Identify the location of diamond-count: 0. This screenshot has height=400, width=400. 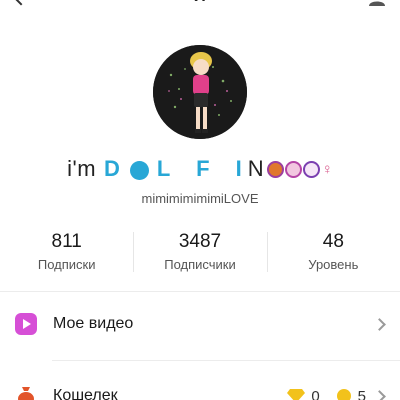
(315, 393).